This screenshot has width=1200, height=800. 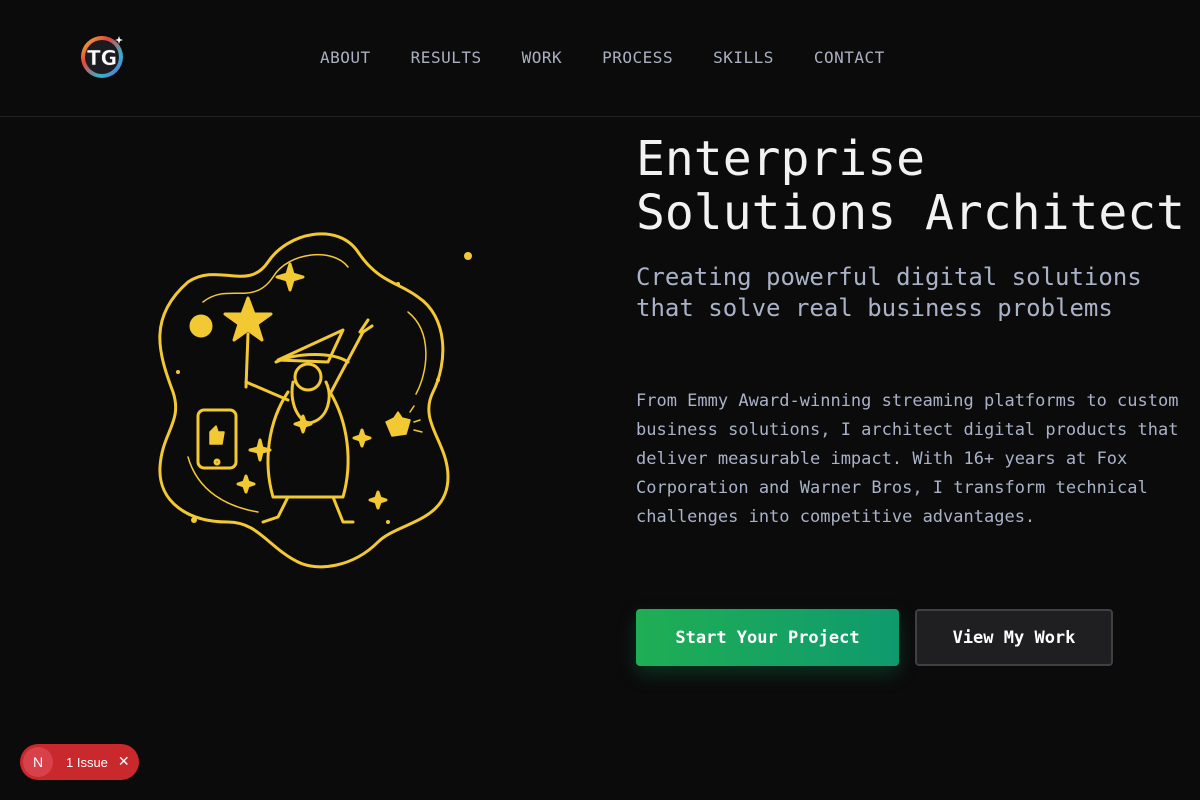 I want to click on nav-skills: SKILLS, so click(x=743, y=58).